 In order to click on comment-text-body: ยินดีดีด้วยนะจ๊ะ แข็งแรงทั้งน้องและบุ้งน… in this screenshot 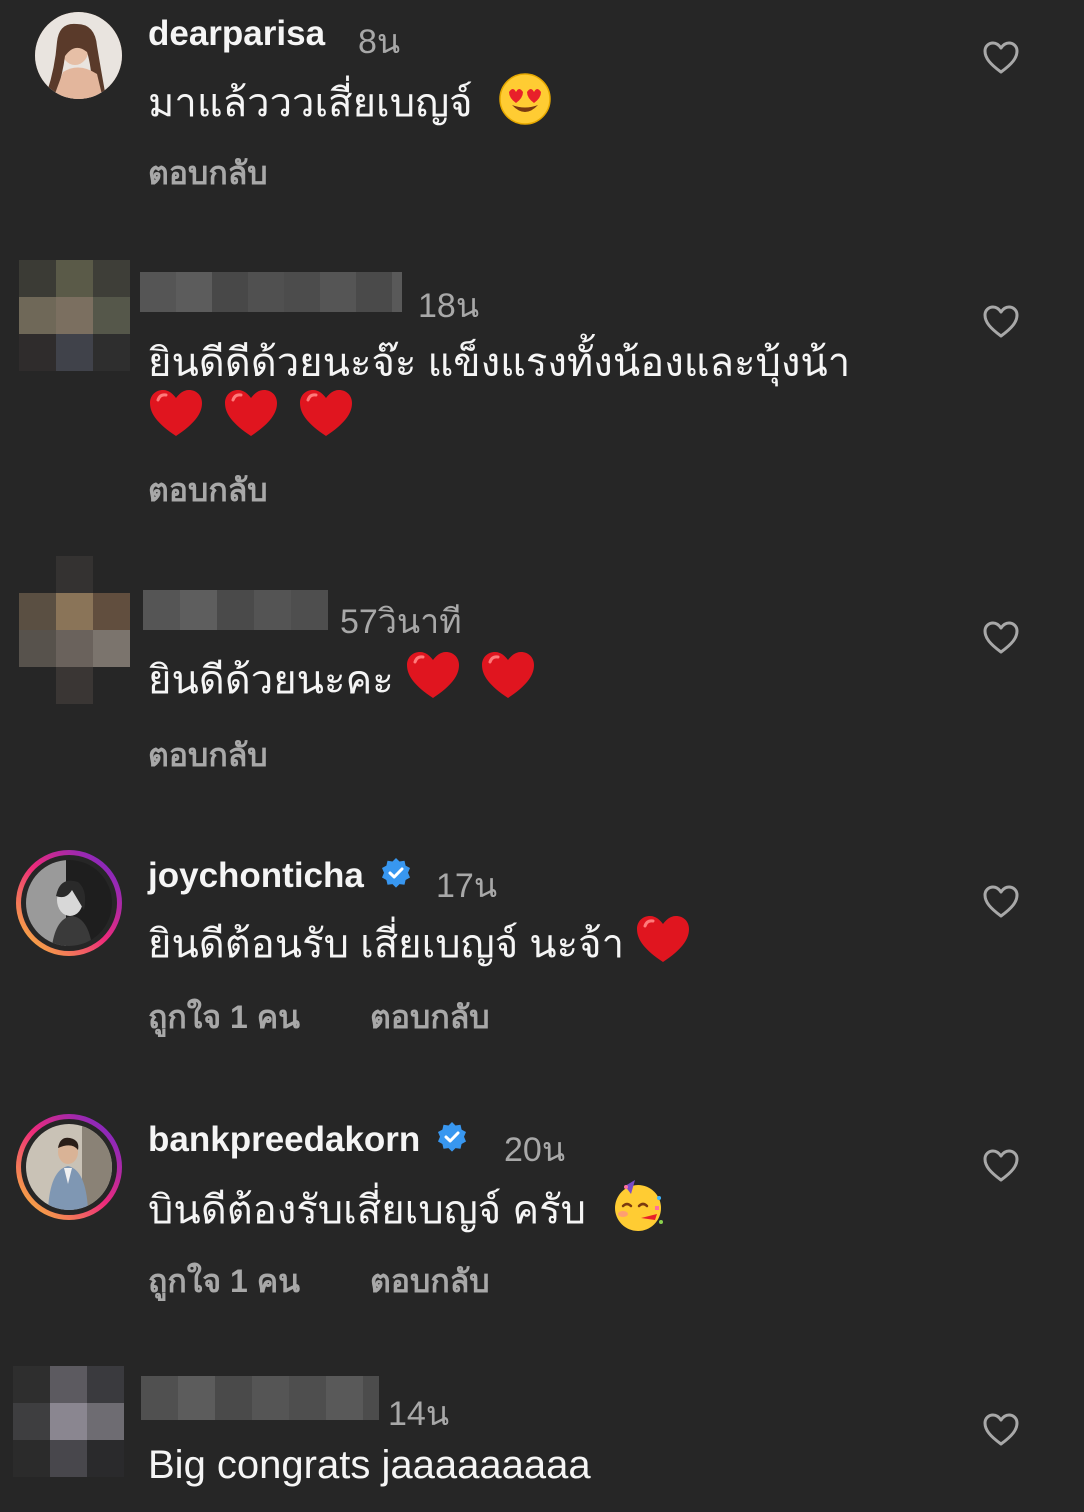, I will do `click(499, 363)`.